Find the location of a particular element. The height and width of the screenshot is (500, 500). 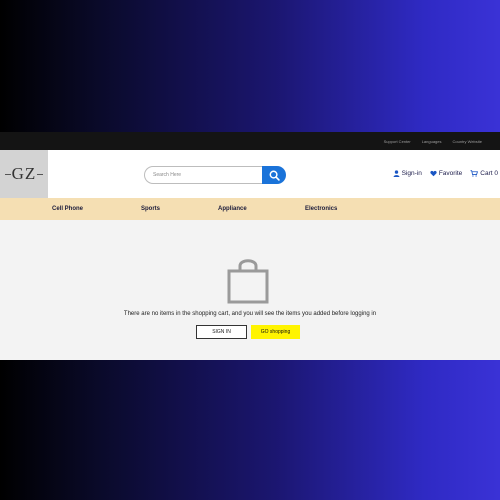

cart-link: Cart 0 is located at coordinates (484, 173).